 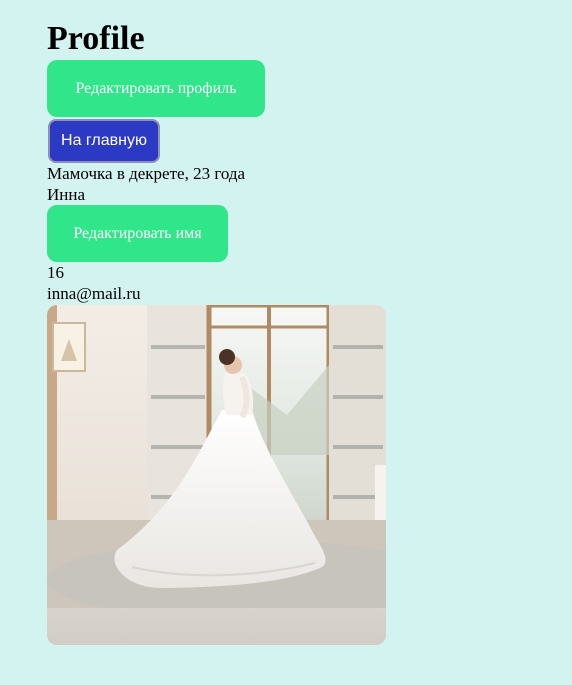 I want to click on profile-status: Мамочка в декрете, 23 года, so click(x=146, y=173).